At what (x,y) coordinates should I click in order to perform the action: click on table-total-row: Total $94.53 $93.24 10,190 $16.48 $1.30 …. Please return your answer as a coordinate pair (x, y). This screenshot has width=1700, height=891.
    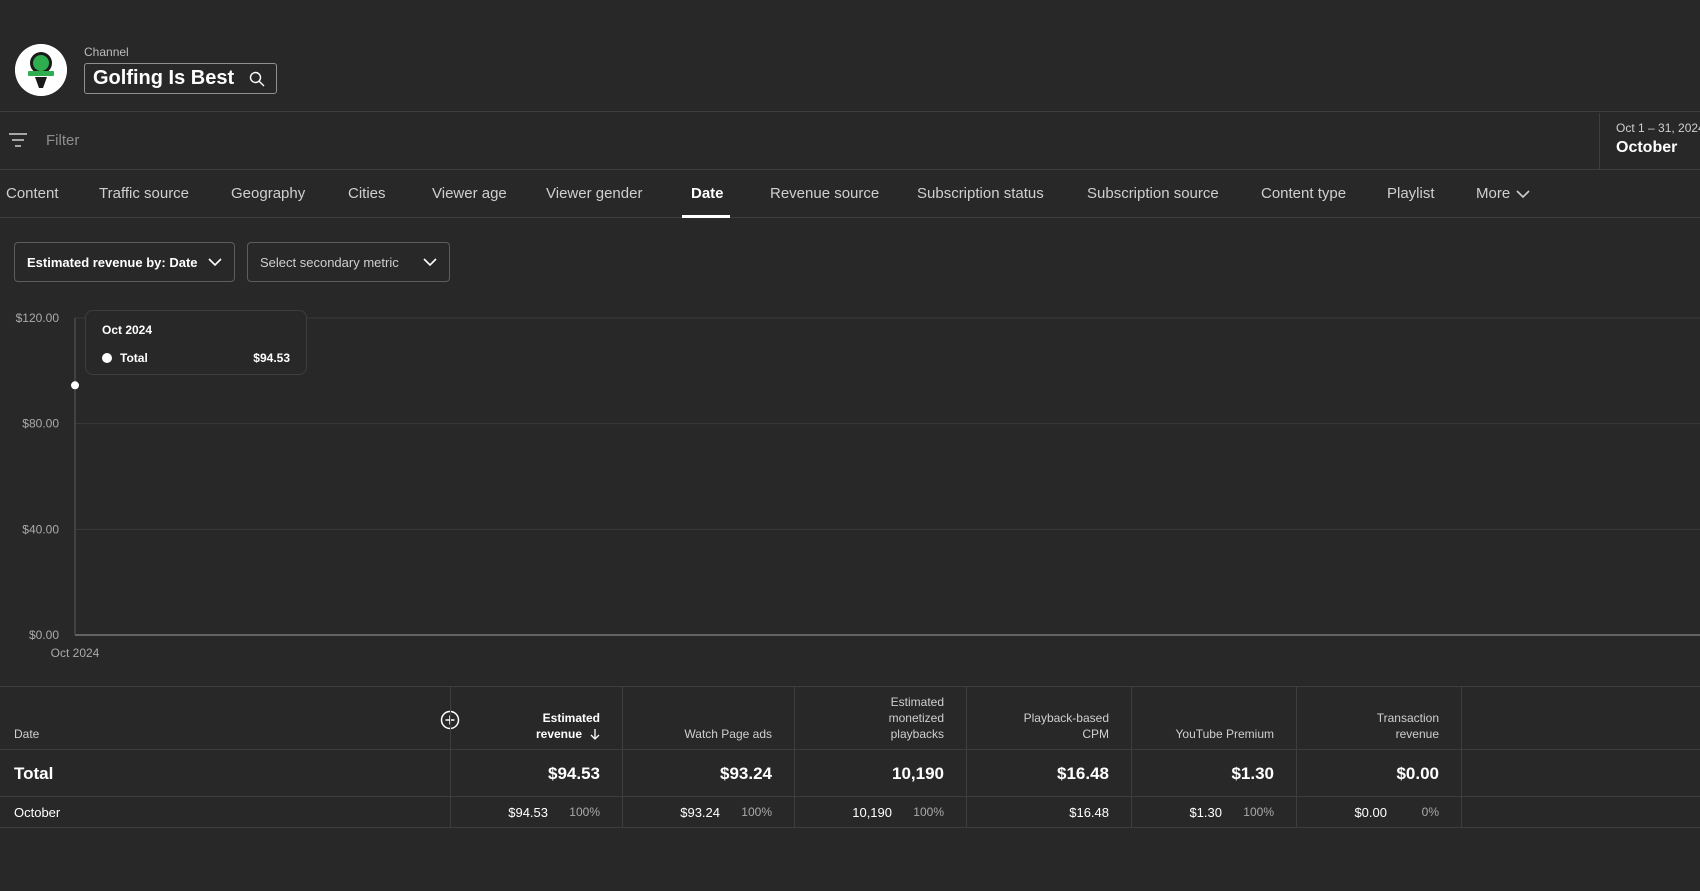
    Looking at the image, I should click on (850, 773).